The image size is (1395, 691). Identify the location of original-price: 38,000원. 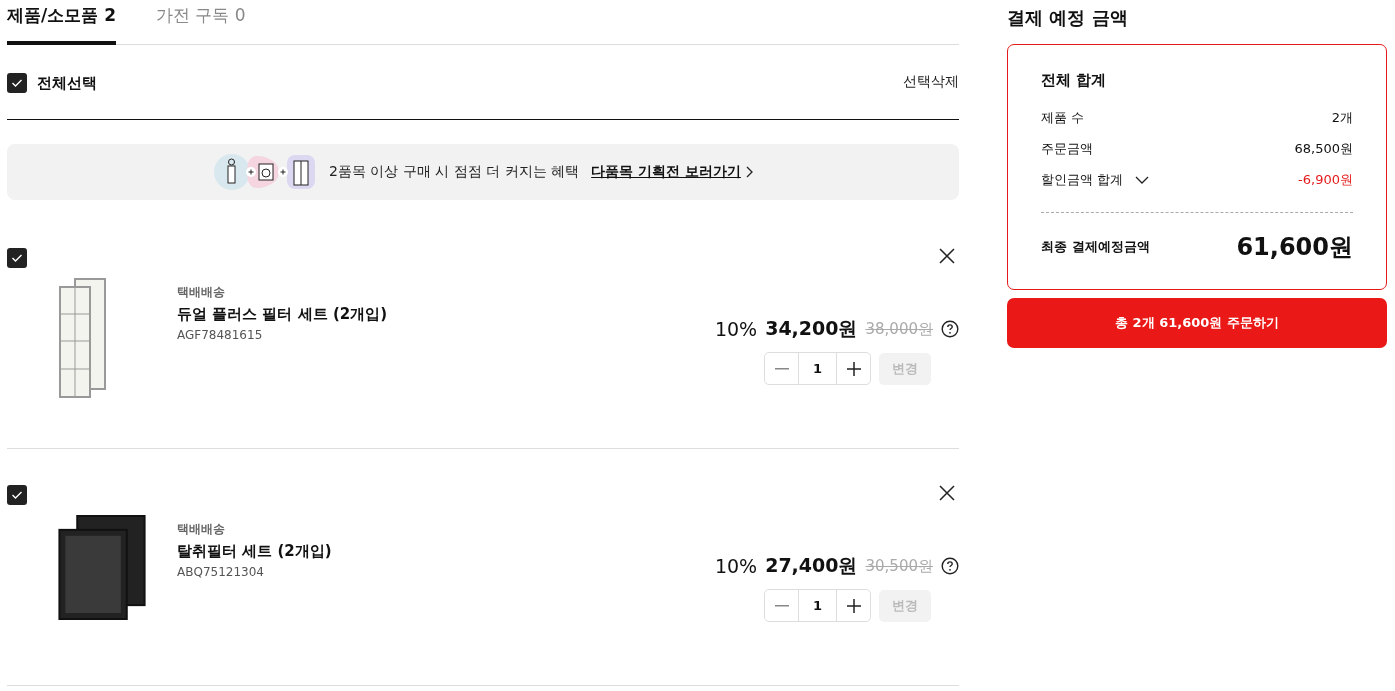
(899, 329).